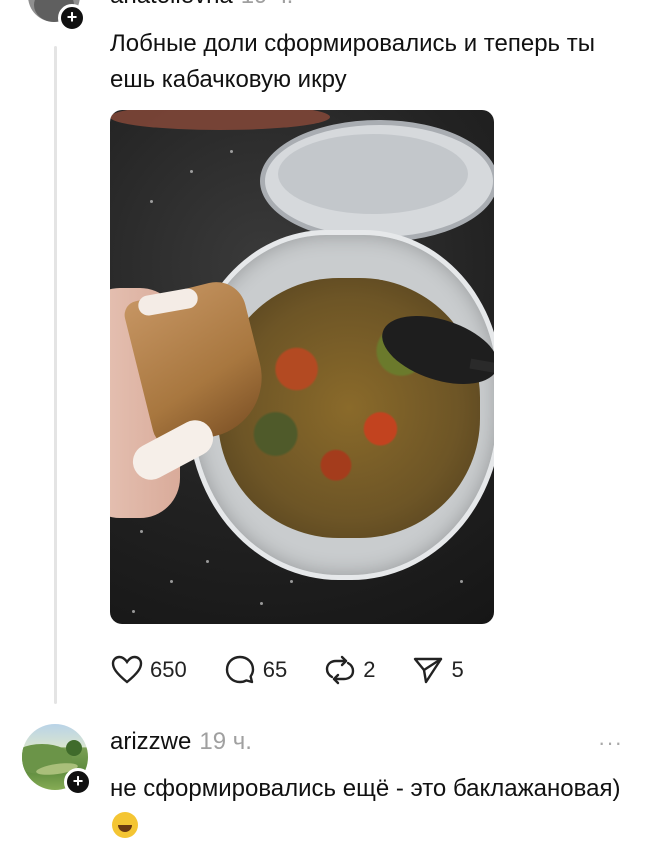  I want to click on reply-follow-plus-icon: +, so click(78, 782).